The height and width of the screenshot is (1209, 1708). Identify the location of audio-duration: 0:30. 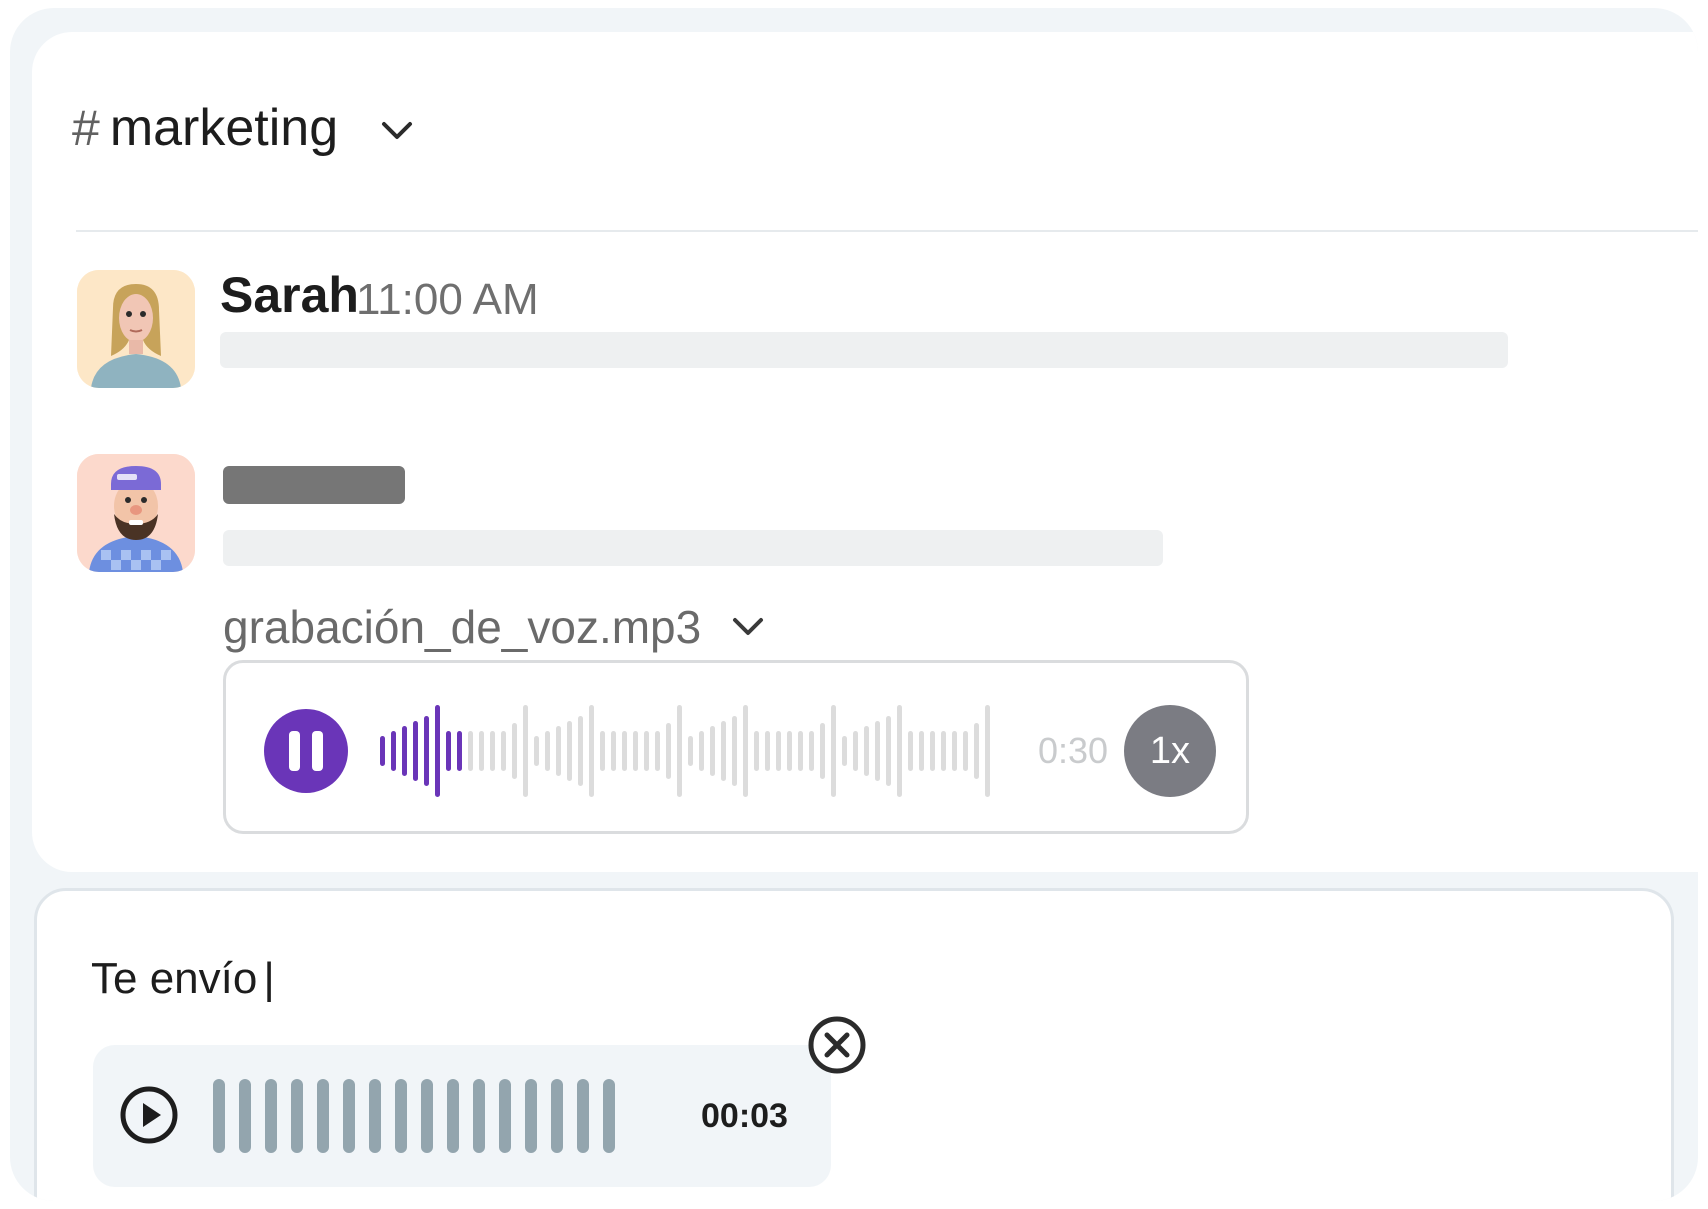
(1073, 750).